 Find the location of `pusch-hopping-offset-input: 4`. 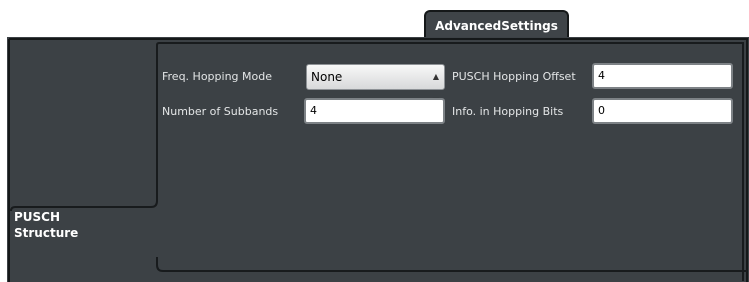

pusch-hopping-offset-input: 4 is located at coordinates (662, 76).